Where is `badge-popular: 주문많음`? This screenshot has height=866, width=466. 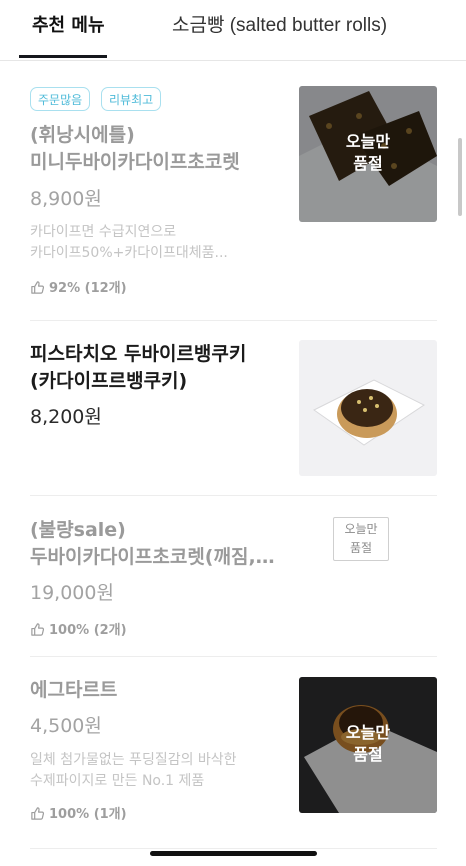 badge-popular: 주문많음 is located at coordinates (60, 99).